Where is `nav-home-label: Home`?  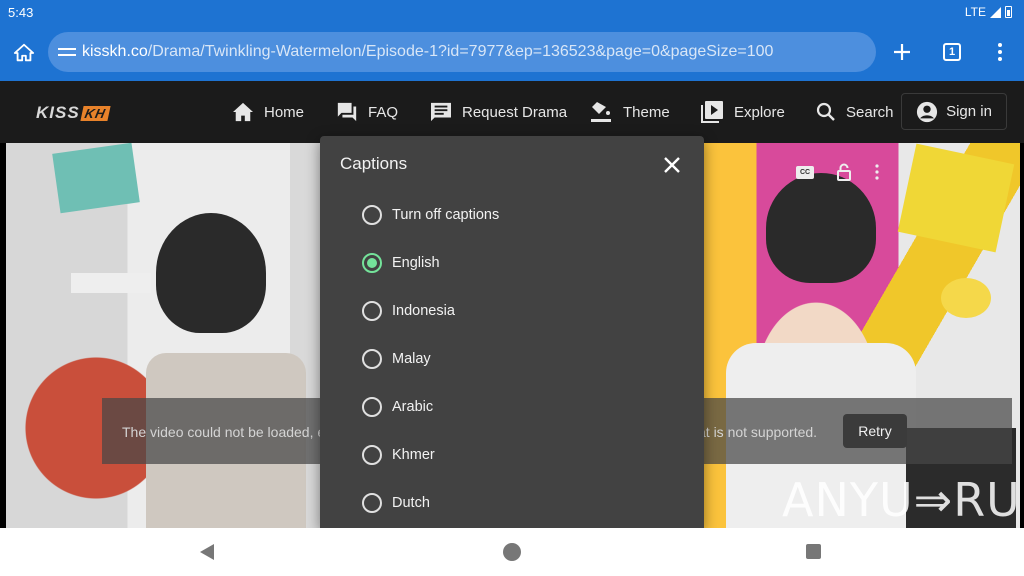 nav-home-label: Home is located at coordinates (284, 112).